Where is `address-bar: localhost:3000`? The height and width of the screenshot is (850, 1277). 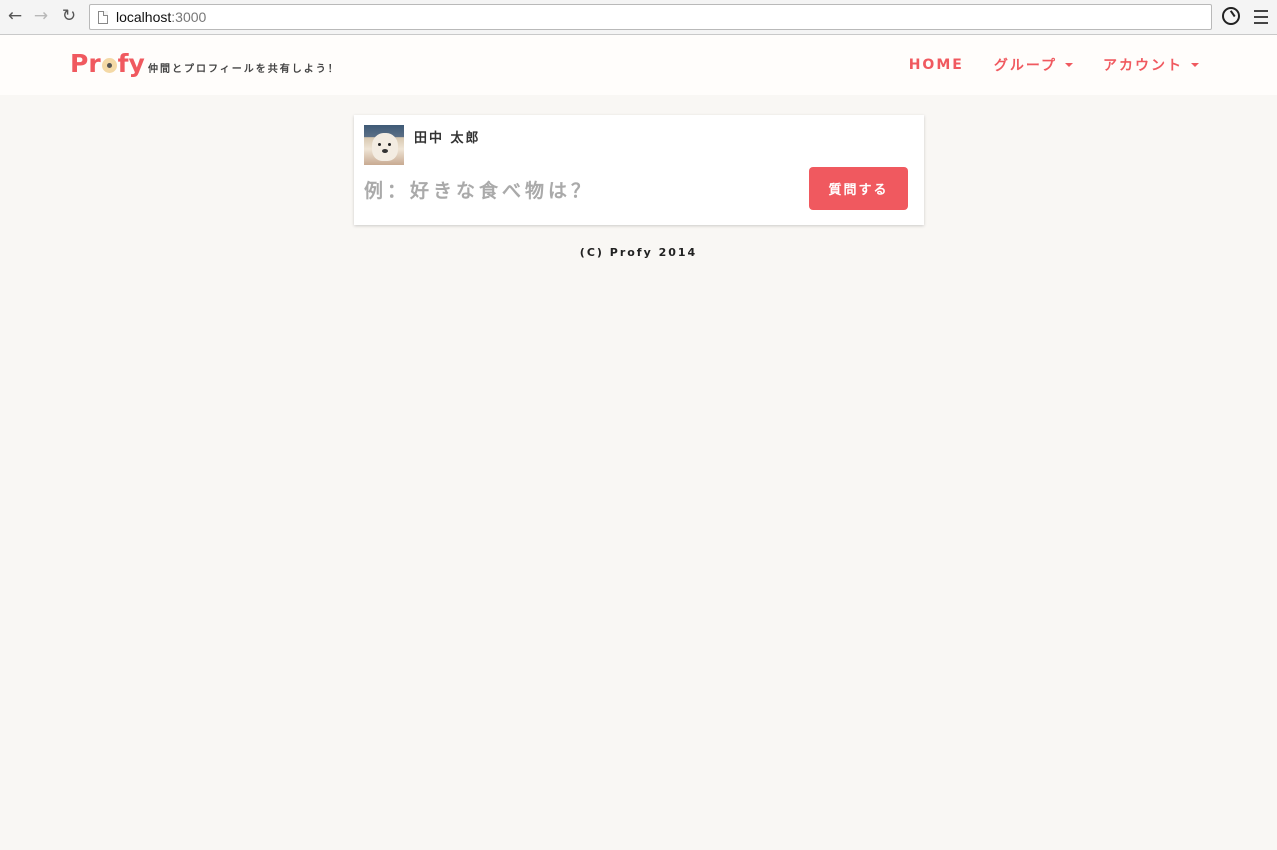 address-bar: localhost:3000 is located at coordinates (650, 17).